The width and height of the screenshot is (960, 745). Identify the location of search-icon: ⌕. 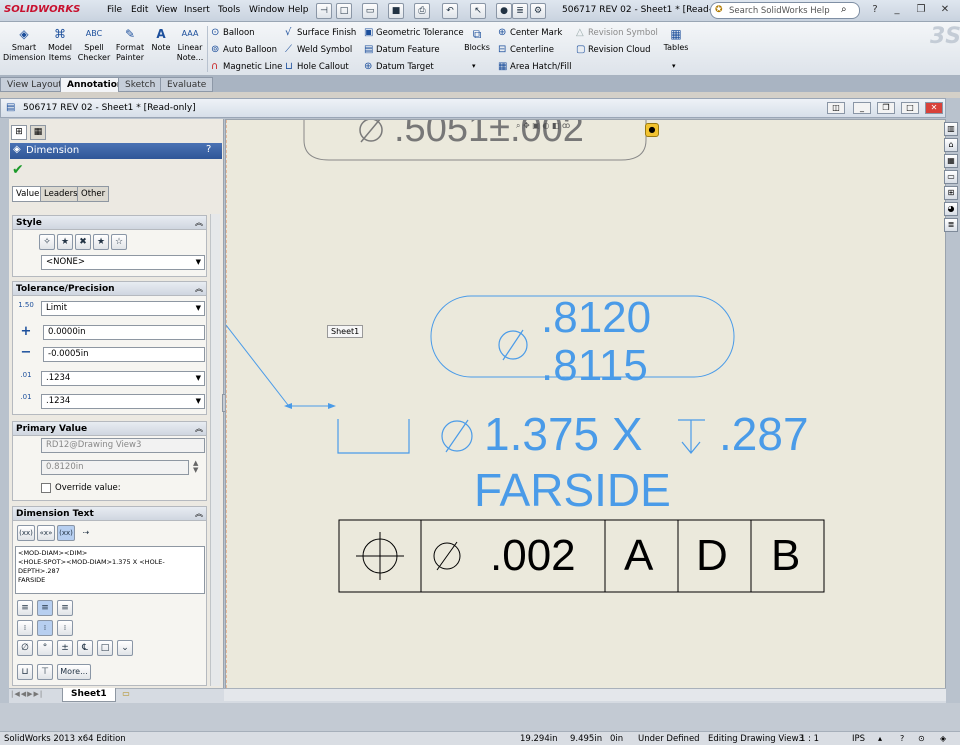
(844, 9).